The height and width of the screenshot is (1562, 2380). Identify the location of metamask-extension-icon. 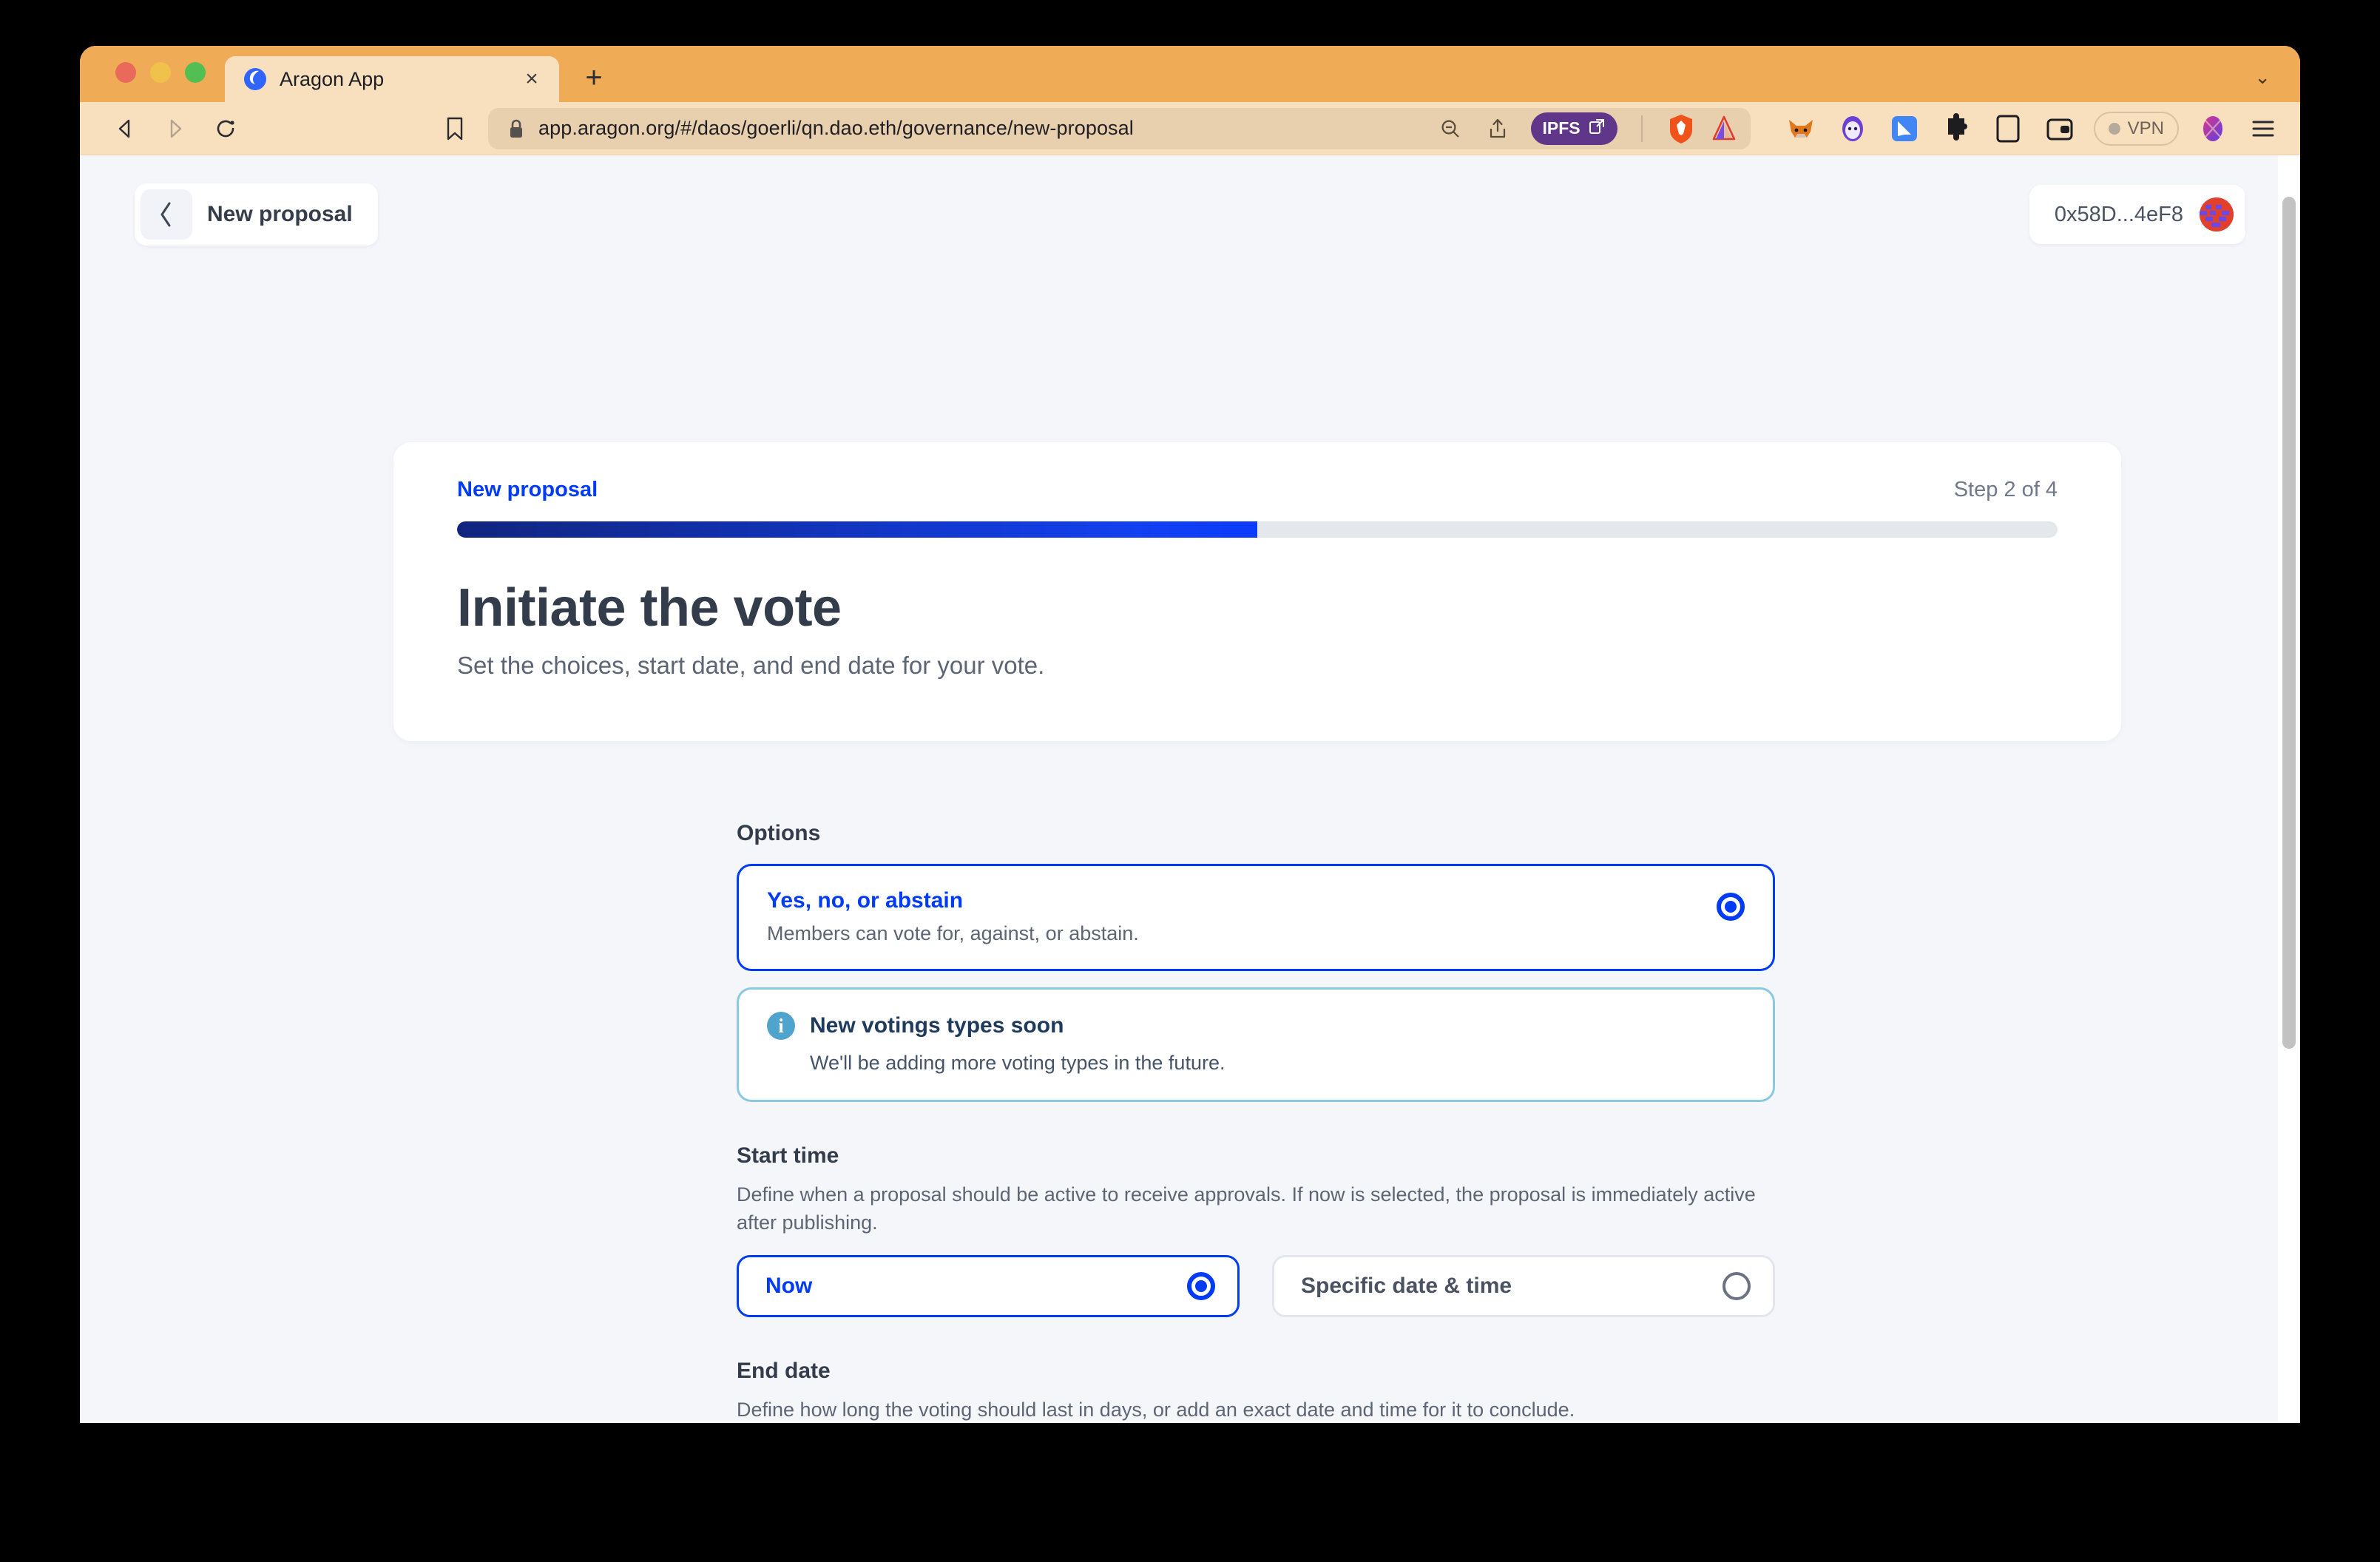
(1801, 128).